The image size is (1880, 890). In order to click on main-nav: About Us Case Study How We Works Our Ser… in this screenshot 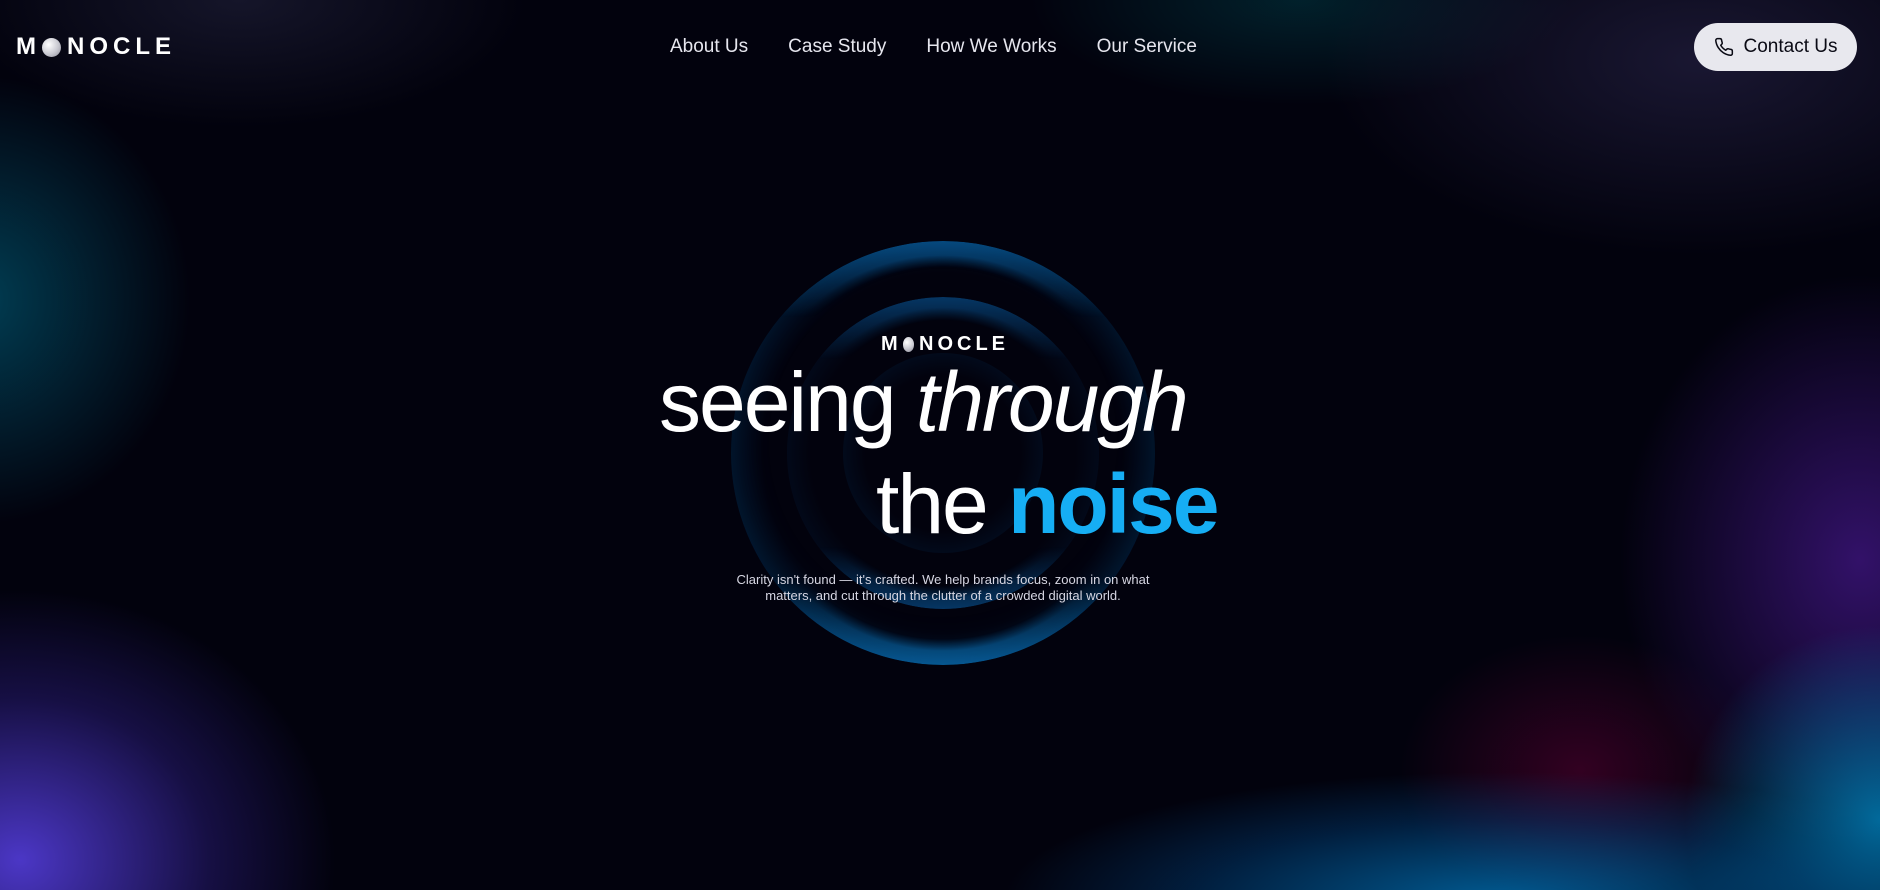, I will do `click(933, 47)`.